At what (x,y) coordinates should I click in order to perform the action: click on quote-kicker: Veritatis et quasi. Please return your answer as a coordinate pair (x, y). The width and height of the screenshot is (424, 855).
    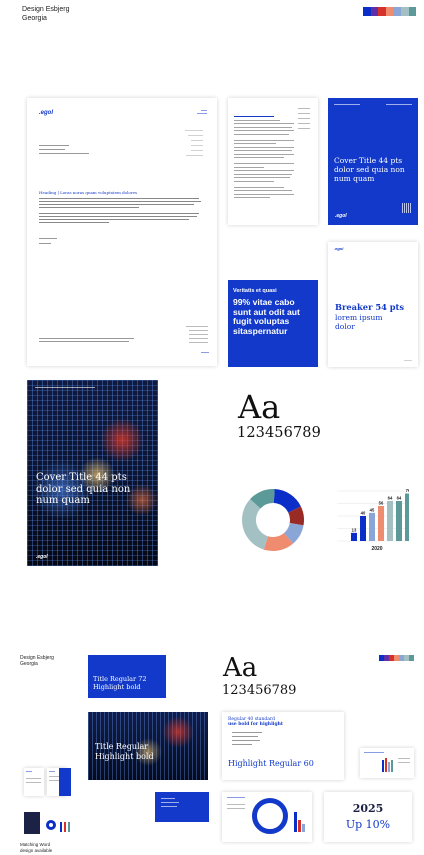
    Looking at the image, I should click on (255, 291).